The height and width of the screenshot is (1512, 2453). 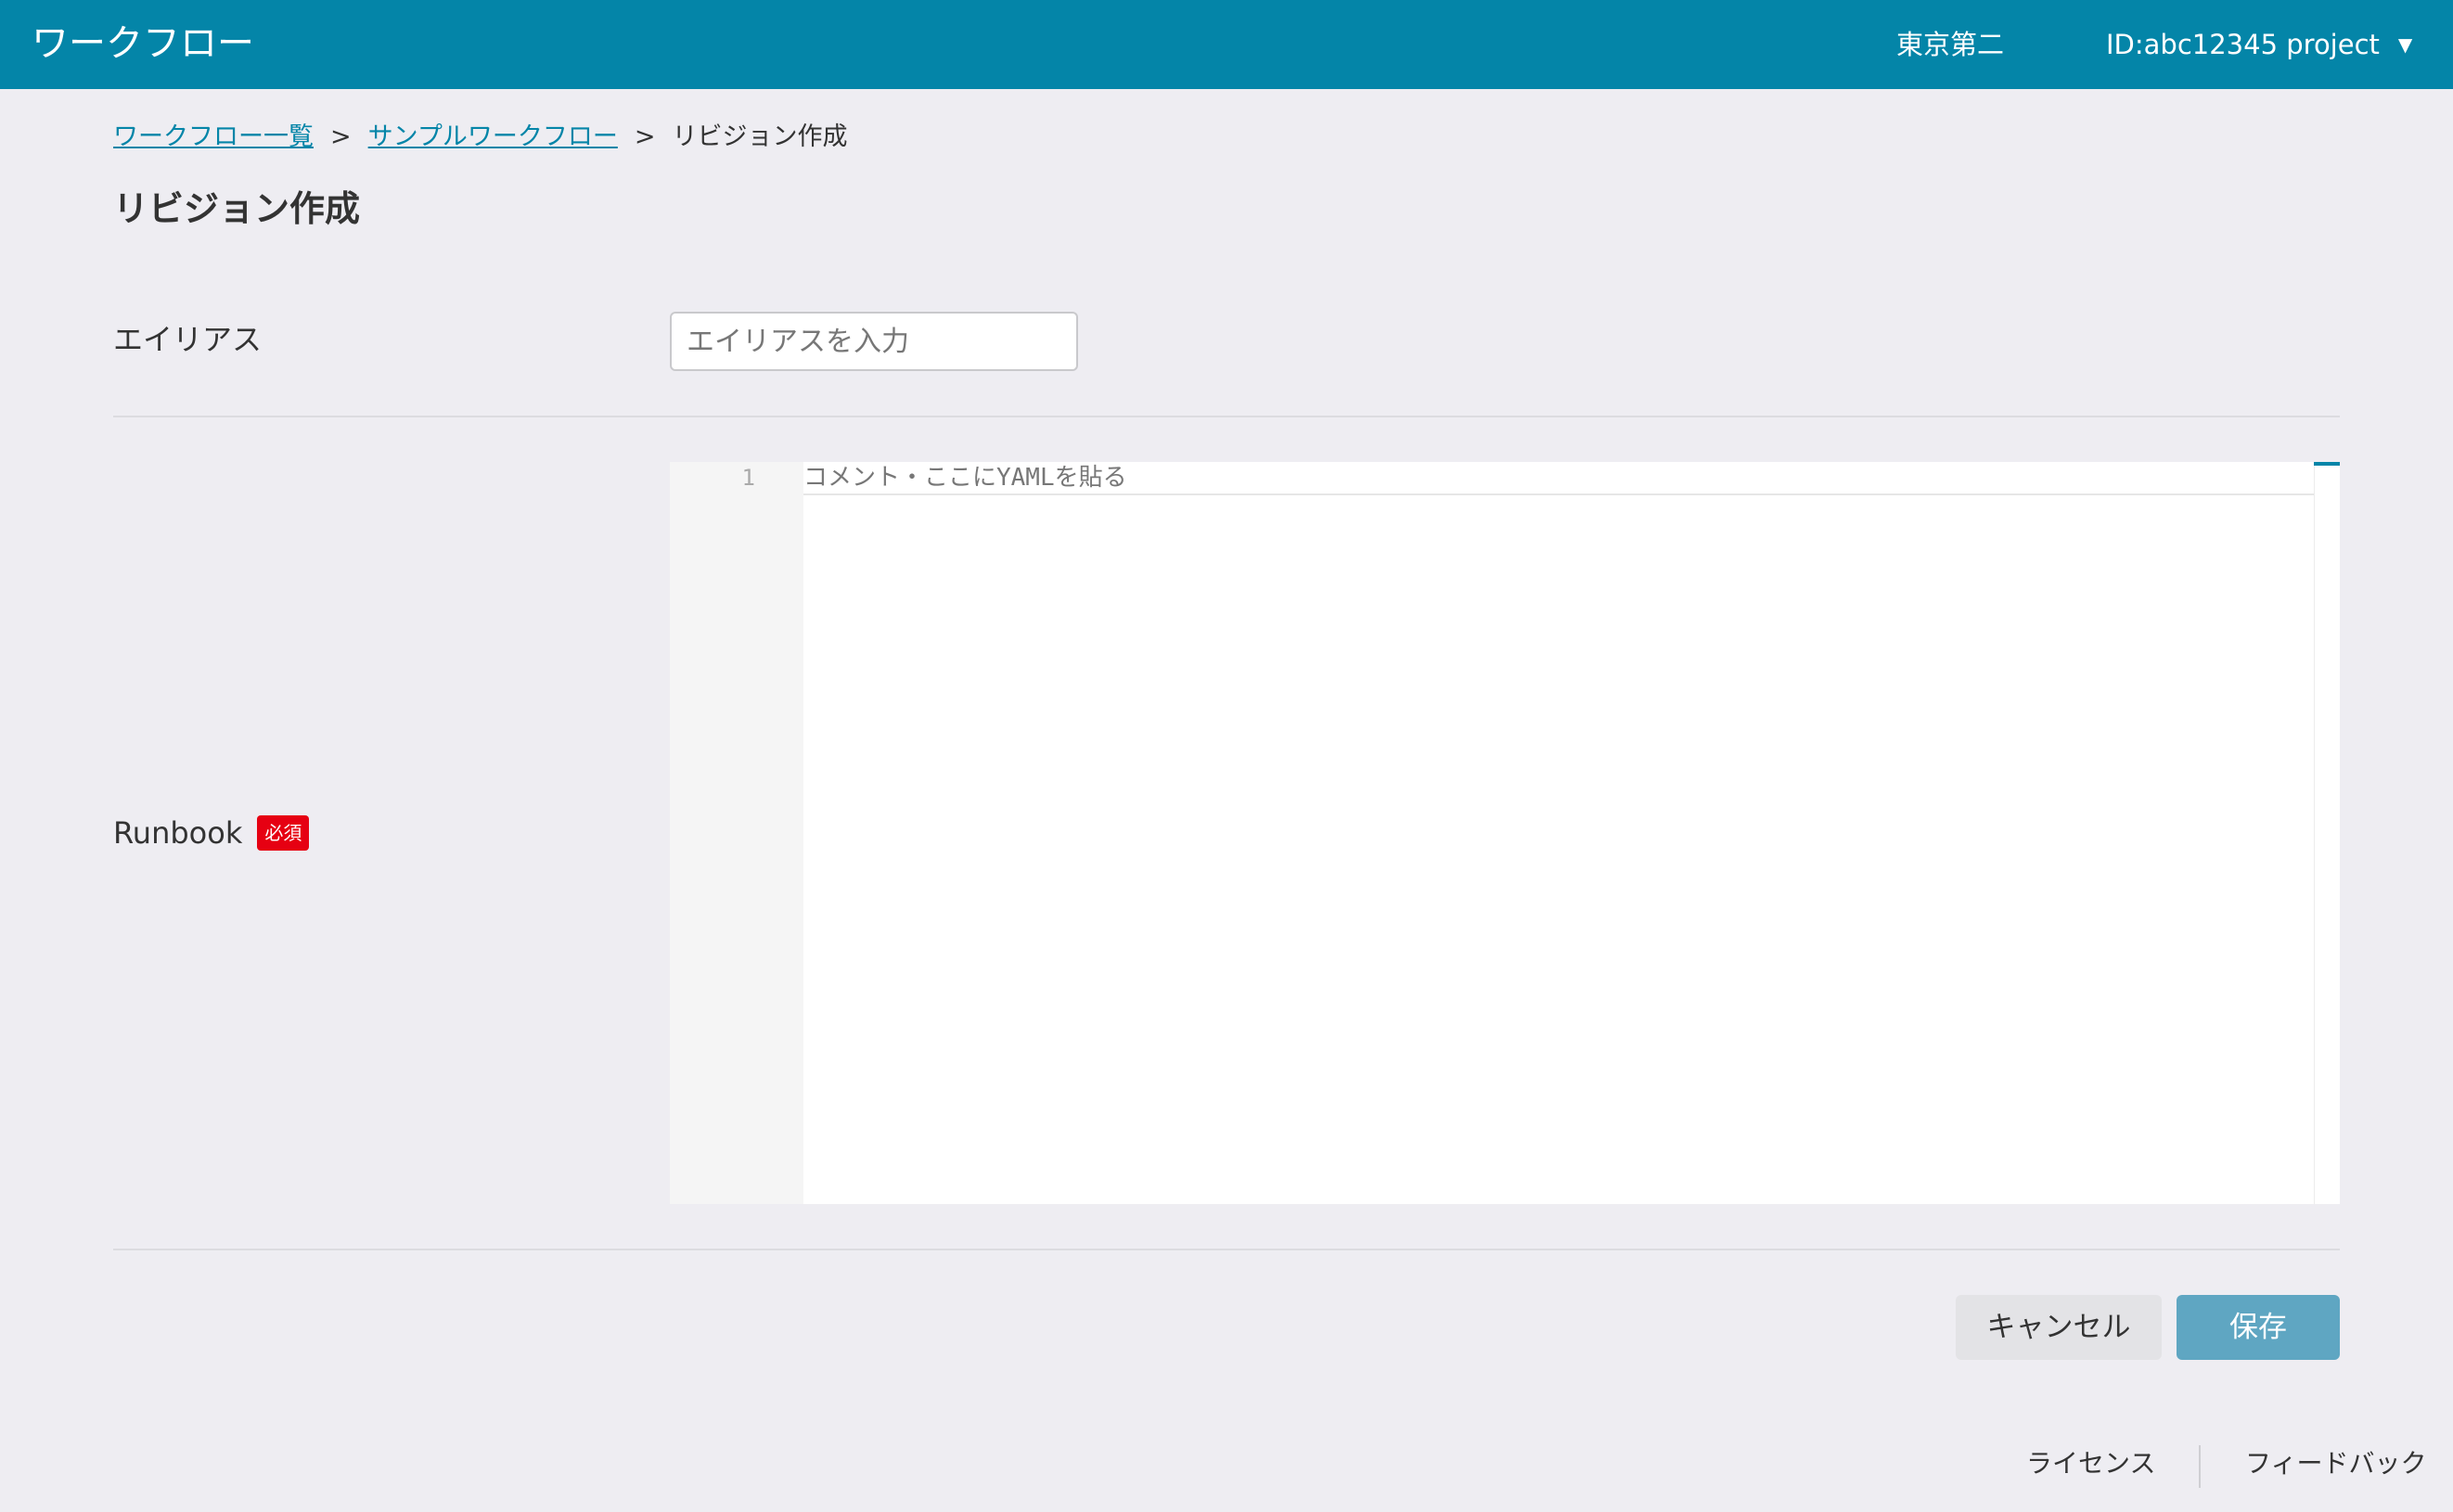 I want to click on editor-scrollbar, so click(x=2327, y=833).